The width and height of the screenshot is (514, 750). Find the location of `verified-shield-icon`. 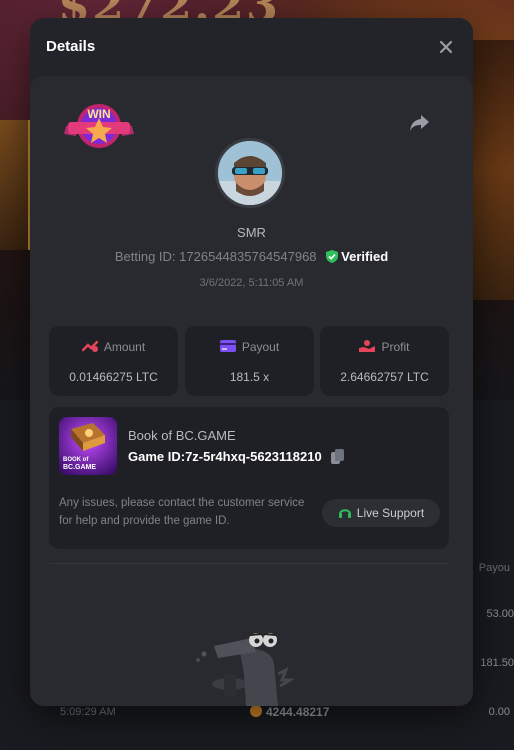

verified-shield-icon is located at coordinates (332, 256).